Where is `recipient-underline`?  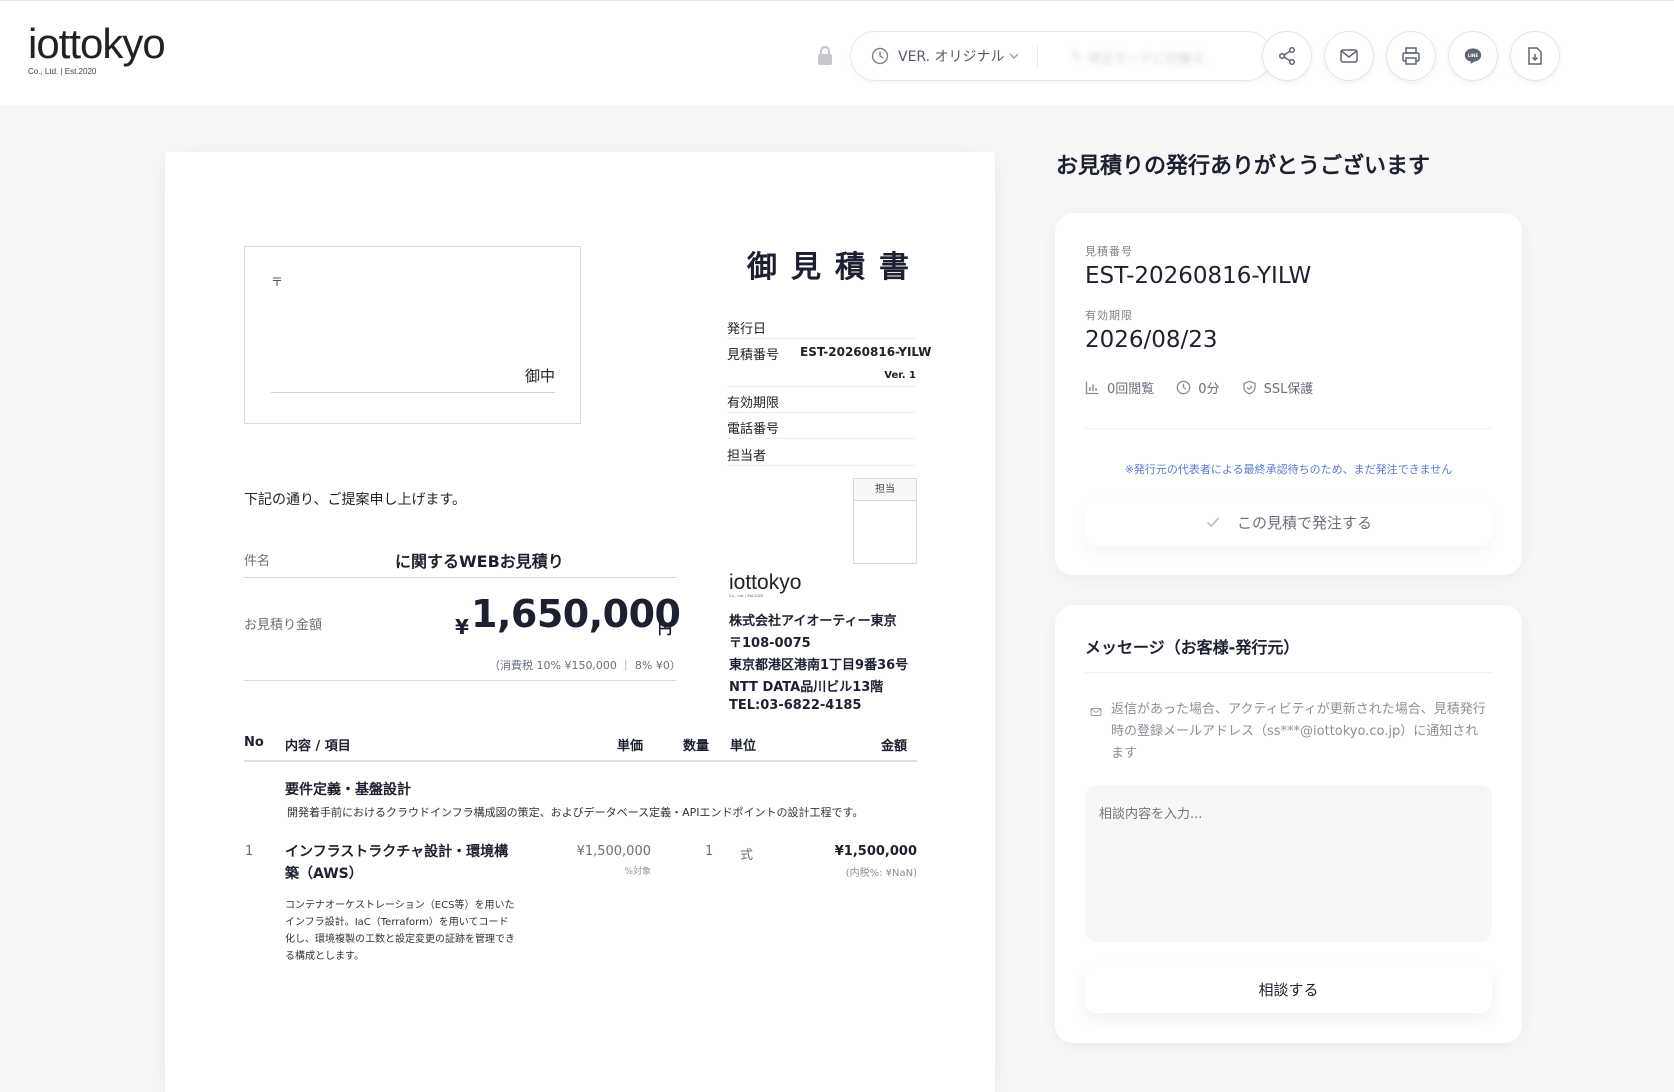 recipient-underline is located at coordinates (413, 392).